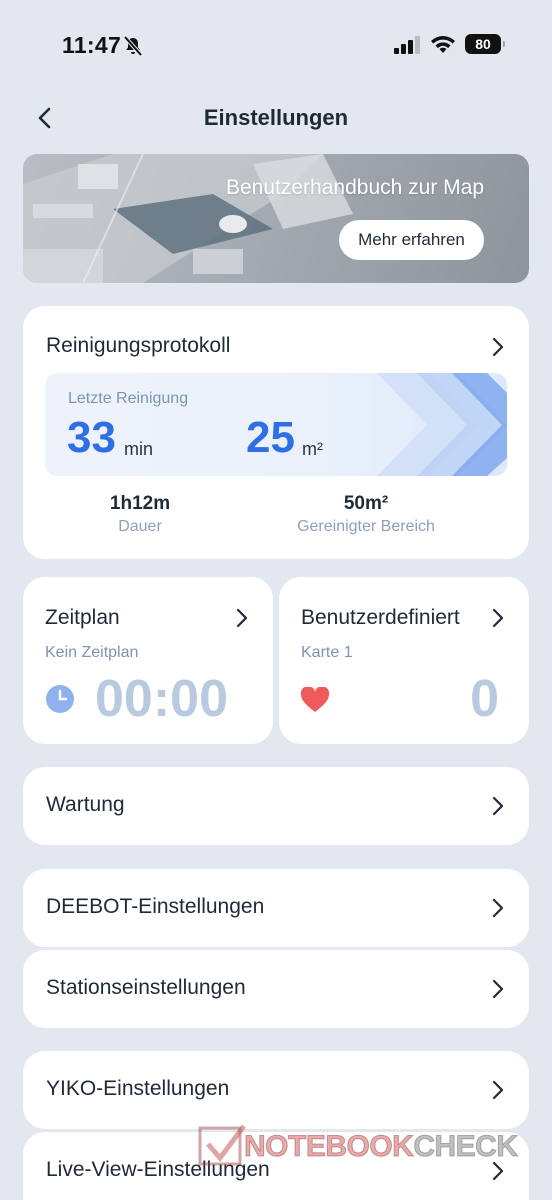 The image size is (552, 1200). Describe the element at coordinates (140, 503) in the screenshot. I see `total-duration-value: 1h12m` at that location.